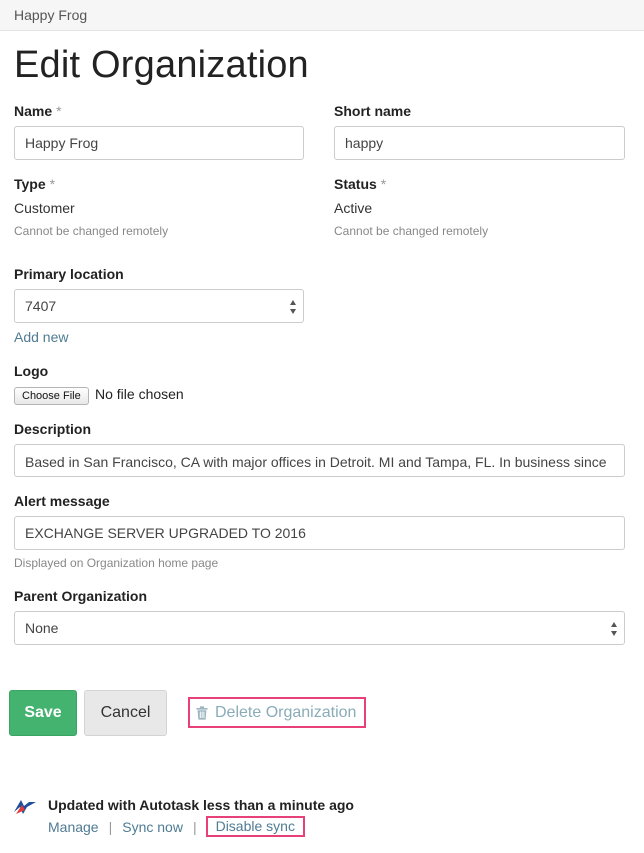 This screenshot has height=853, width=644. Describe the element at coordinates (69, 274) in the screenshot. I see `primary-location-label: Primary location` at that location.